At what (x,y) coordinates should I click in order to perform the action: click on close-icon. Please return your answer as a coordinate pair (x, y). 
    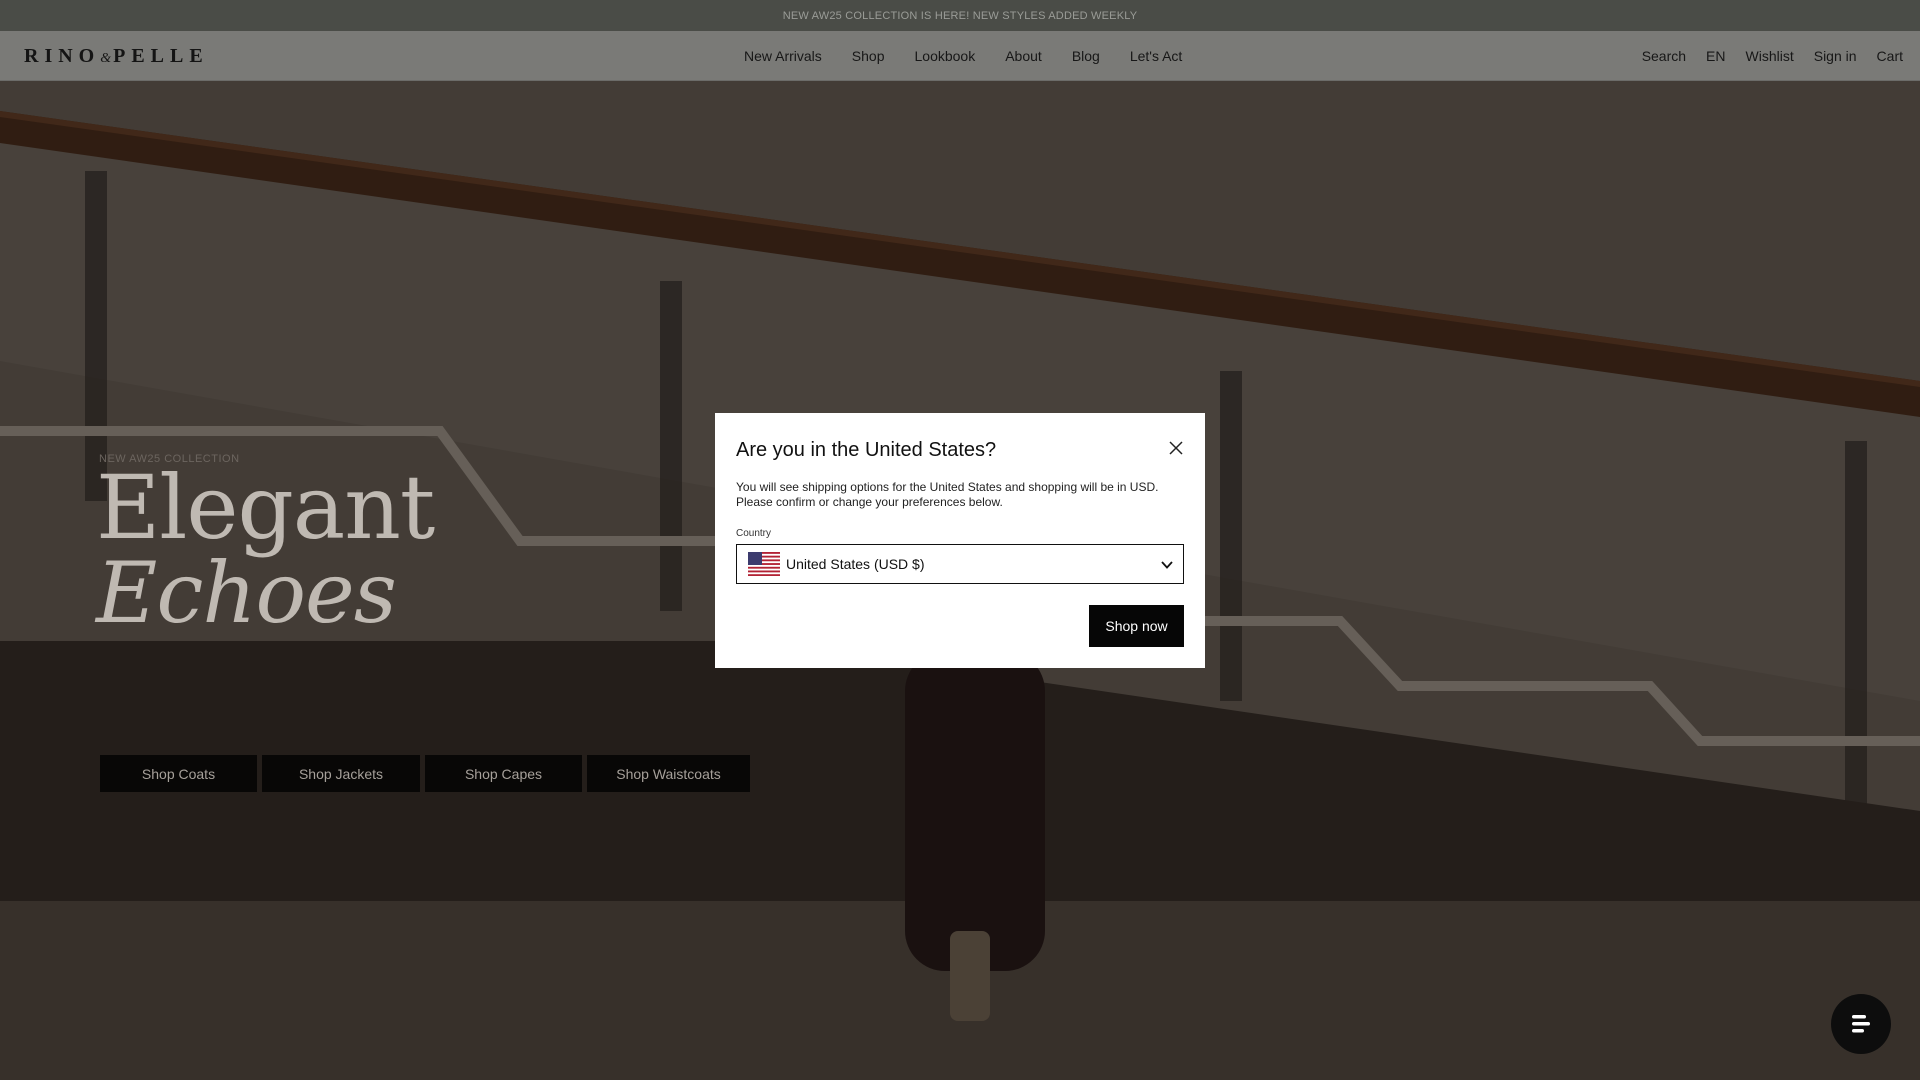
    Looking at the image, I should click on (1176, 448).